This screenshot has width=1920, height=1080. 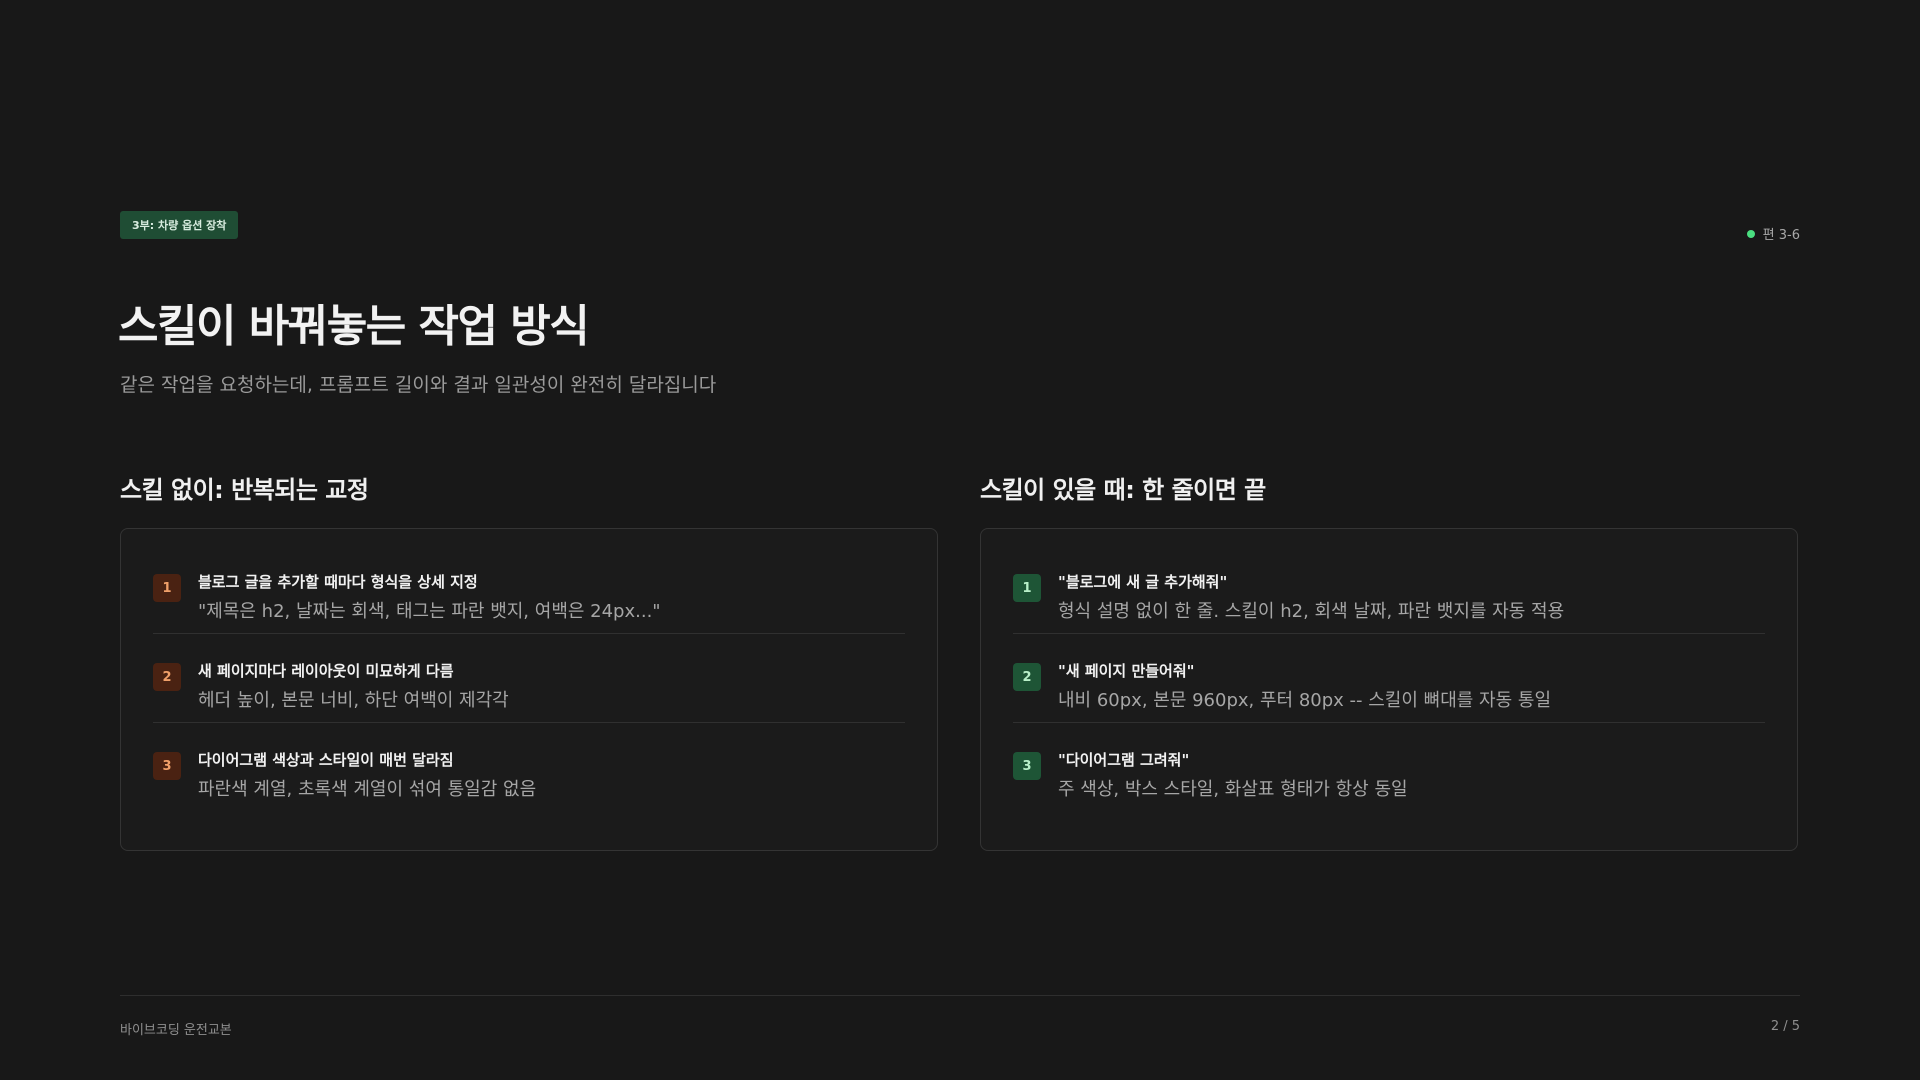 I want to click on item-description: 헤더 높이, 본문 너비, 하단 여백이 제각각, so click(x=353, y=700).